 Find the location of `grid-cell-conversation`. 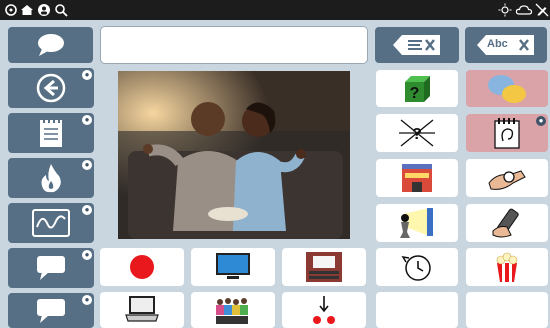

grid-cell-conversation is located at coordinates (507, 88).